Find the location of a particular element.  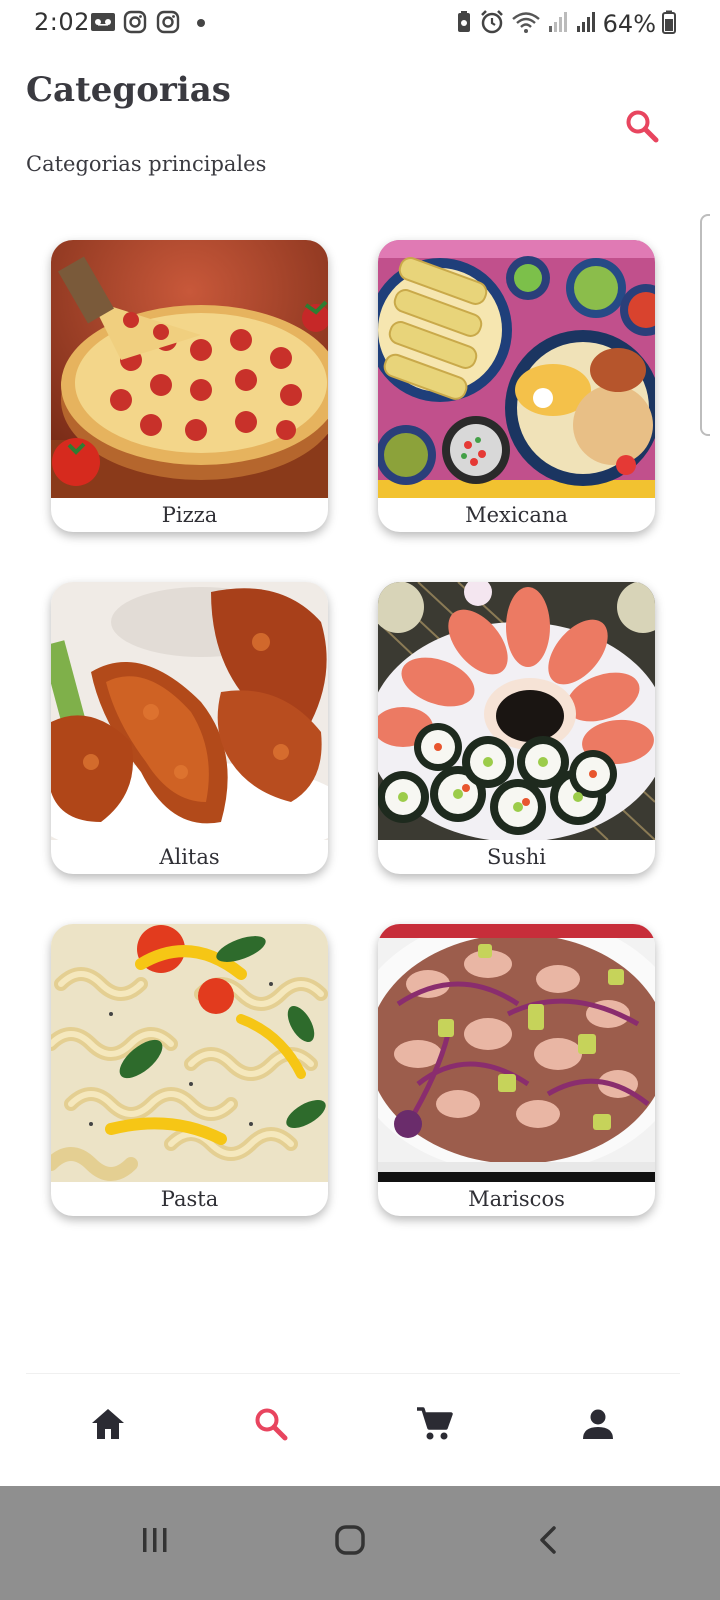

category-card-mariscos: Mariscos is located at coordinates (516, 1070).